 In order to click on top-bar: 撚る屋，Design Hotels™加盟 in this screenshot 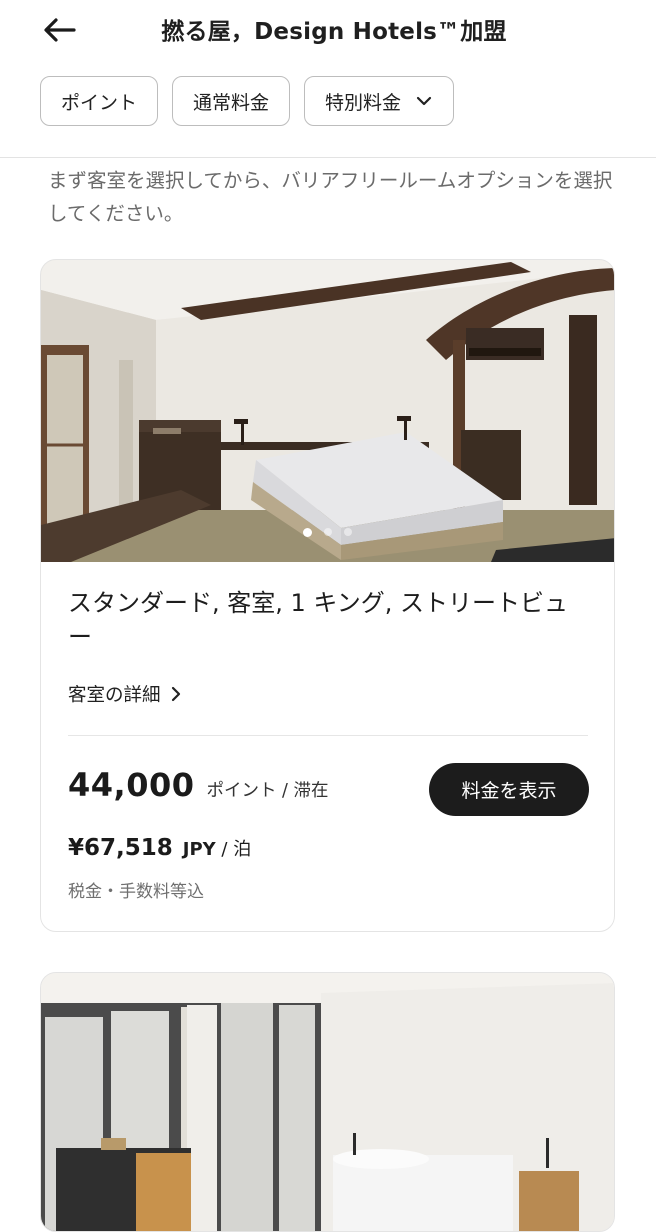, I will do `click(328, 30)`.